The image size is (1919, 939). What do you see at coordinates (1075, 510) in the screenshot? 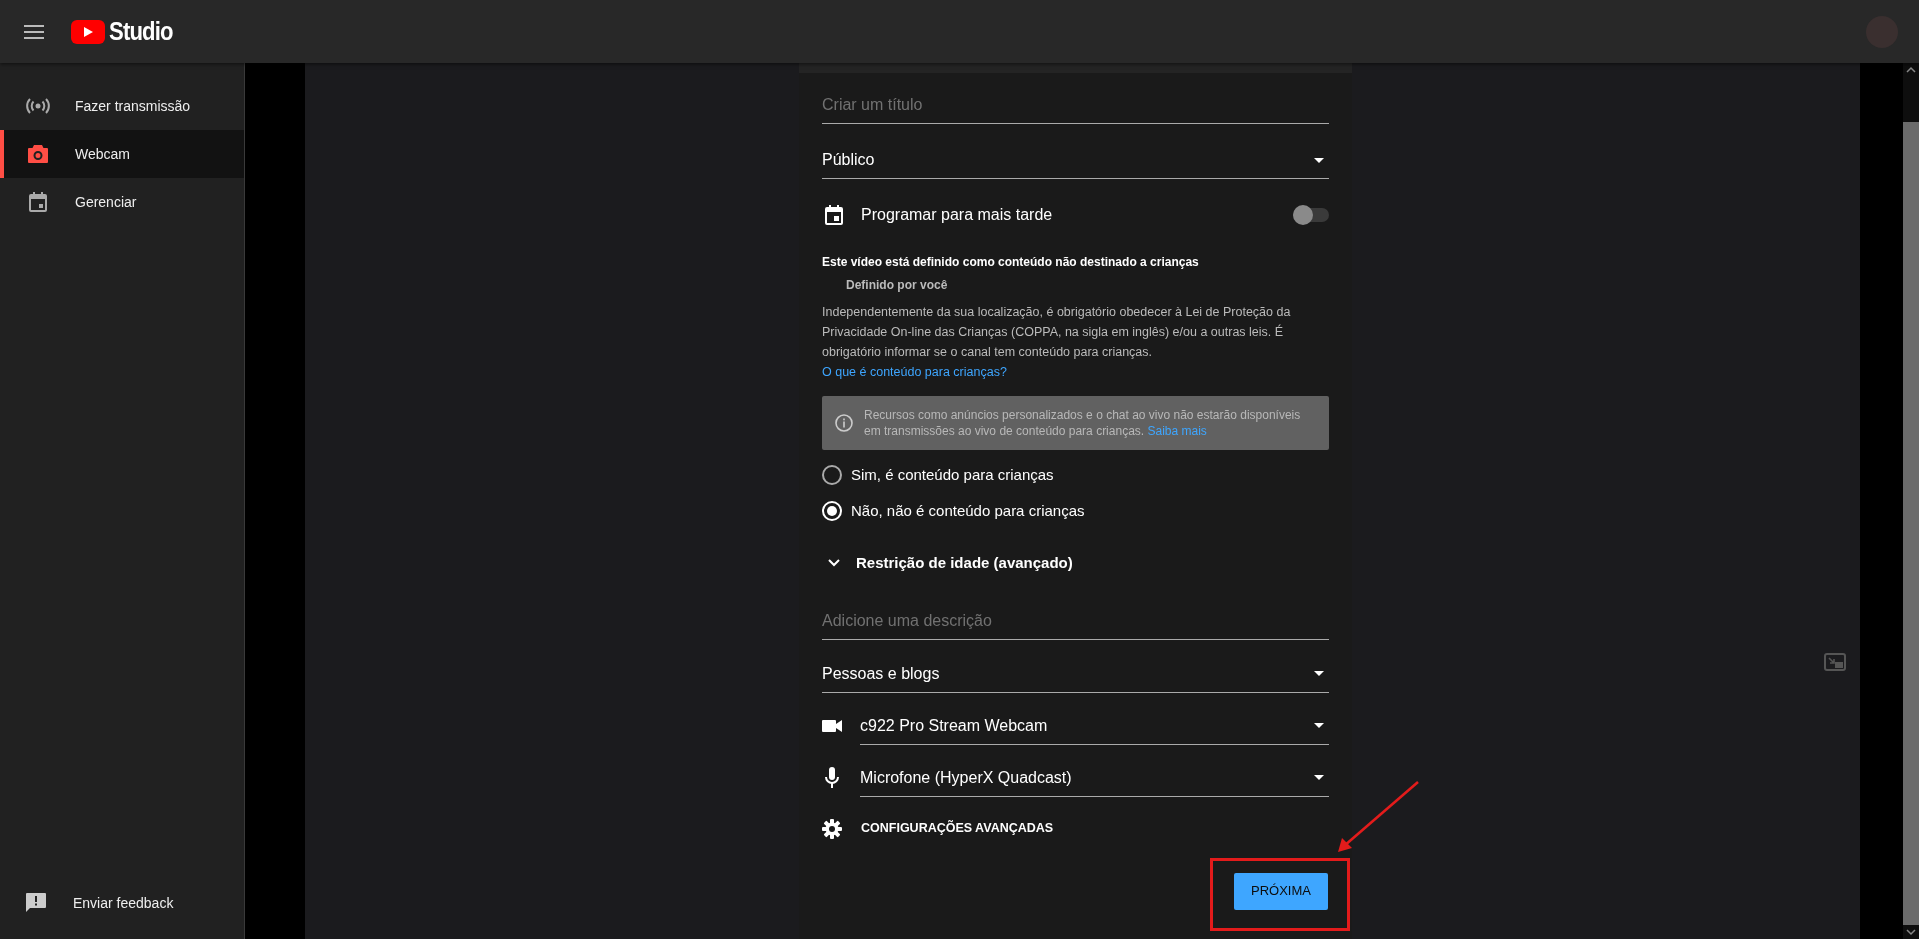
I see `radio-option: Não, não é conteúdo para crianças` at bounding box center [1075, 510].